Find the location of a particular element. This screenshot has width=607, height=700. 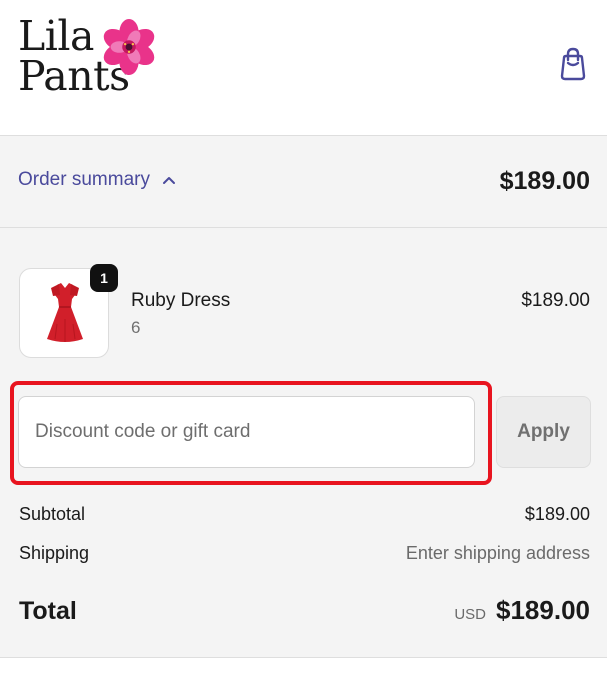

currency-code: USD is located at coordinates (470, 614).